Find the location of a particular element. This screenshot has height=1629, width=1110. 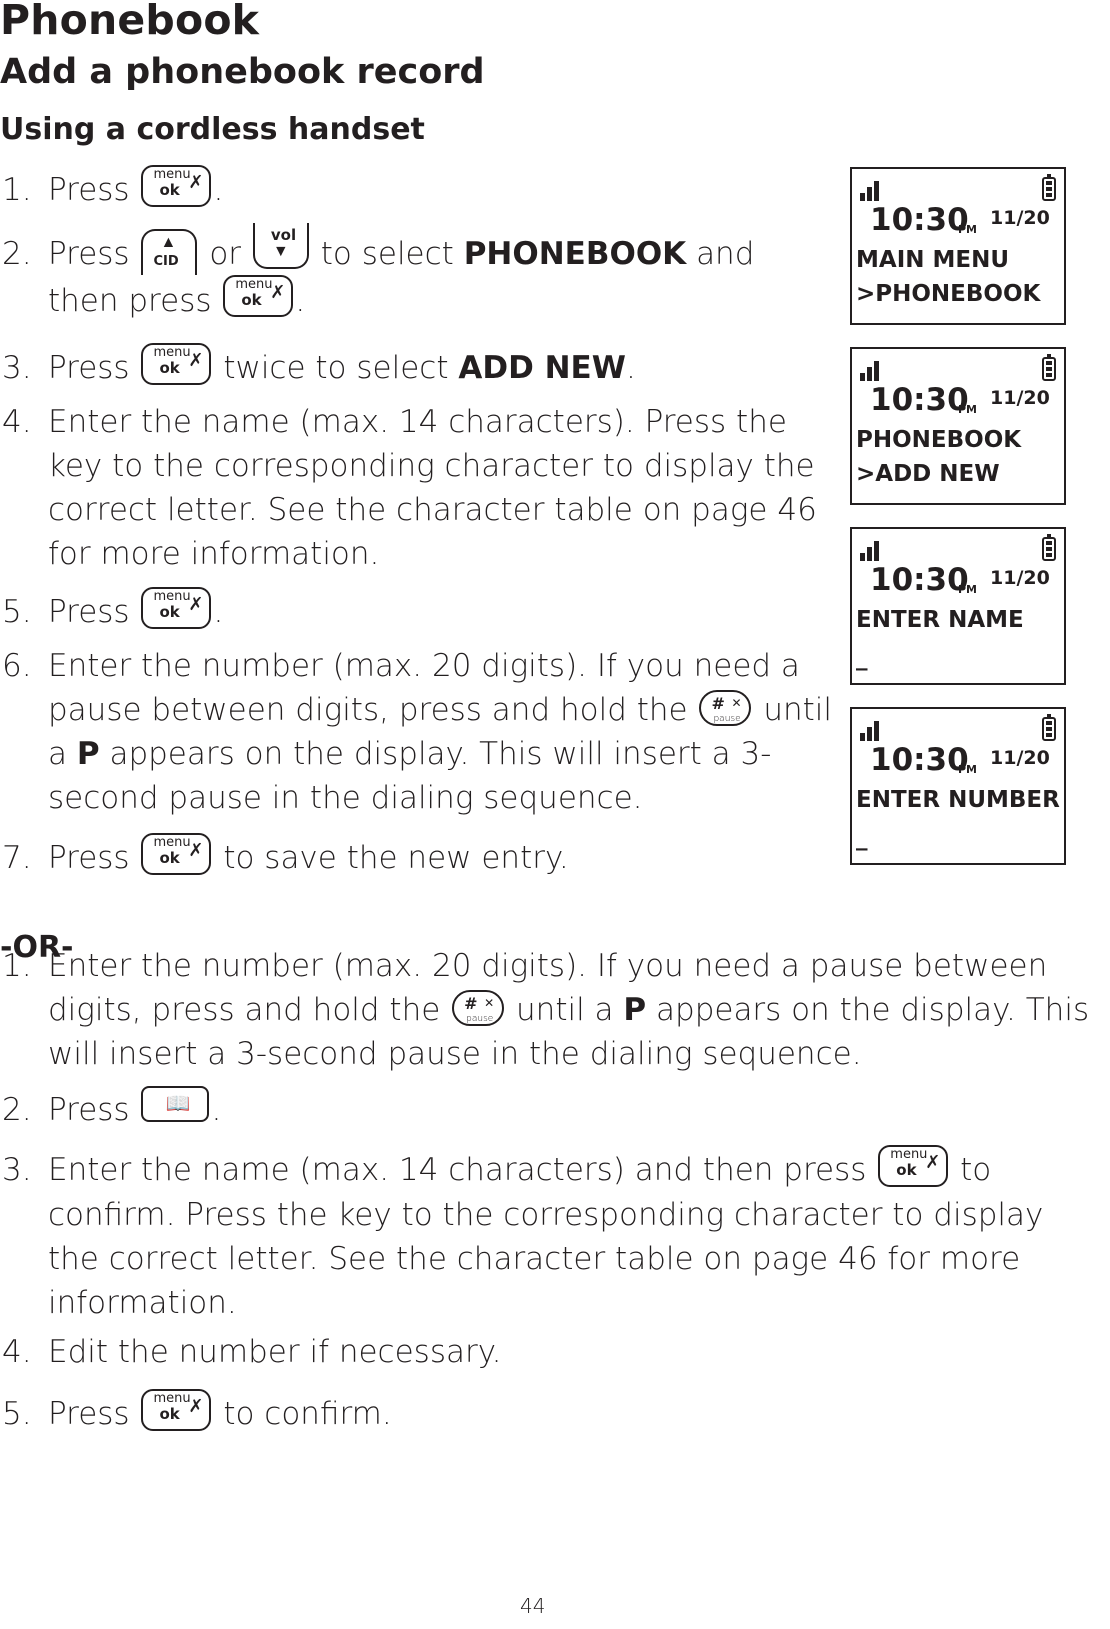

plus-up-arrow-icon: ▲ is located at coordinates (168, 241).